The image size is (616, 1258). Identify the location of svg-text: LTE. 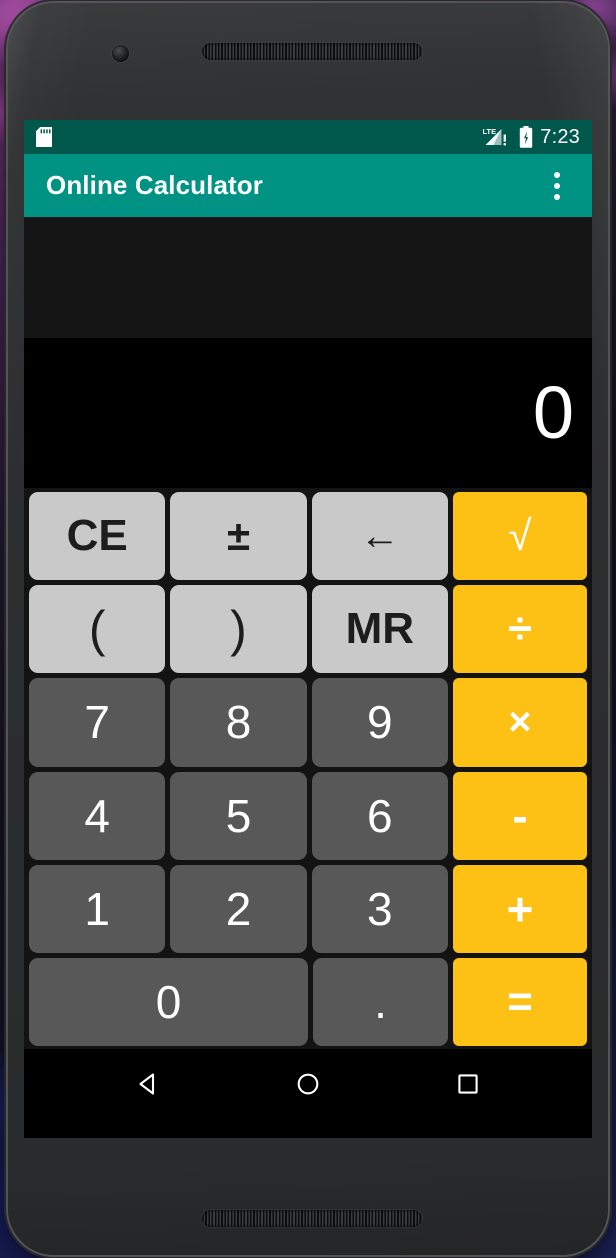
(490, 131).